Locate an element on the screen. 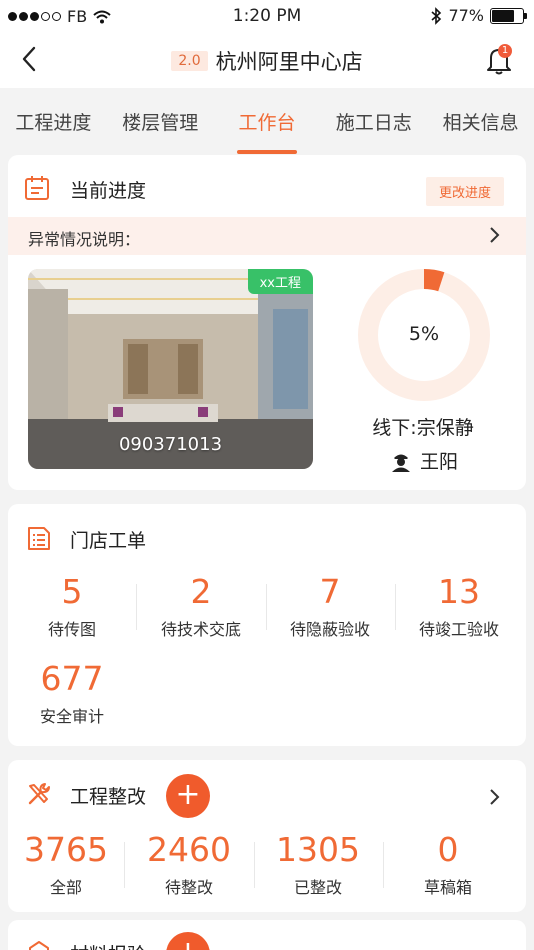 Image resolution: width=534 pixels, height=950 pixels. tab-0: 工程进度 is located at coordinates (53, 121).